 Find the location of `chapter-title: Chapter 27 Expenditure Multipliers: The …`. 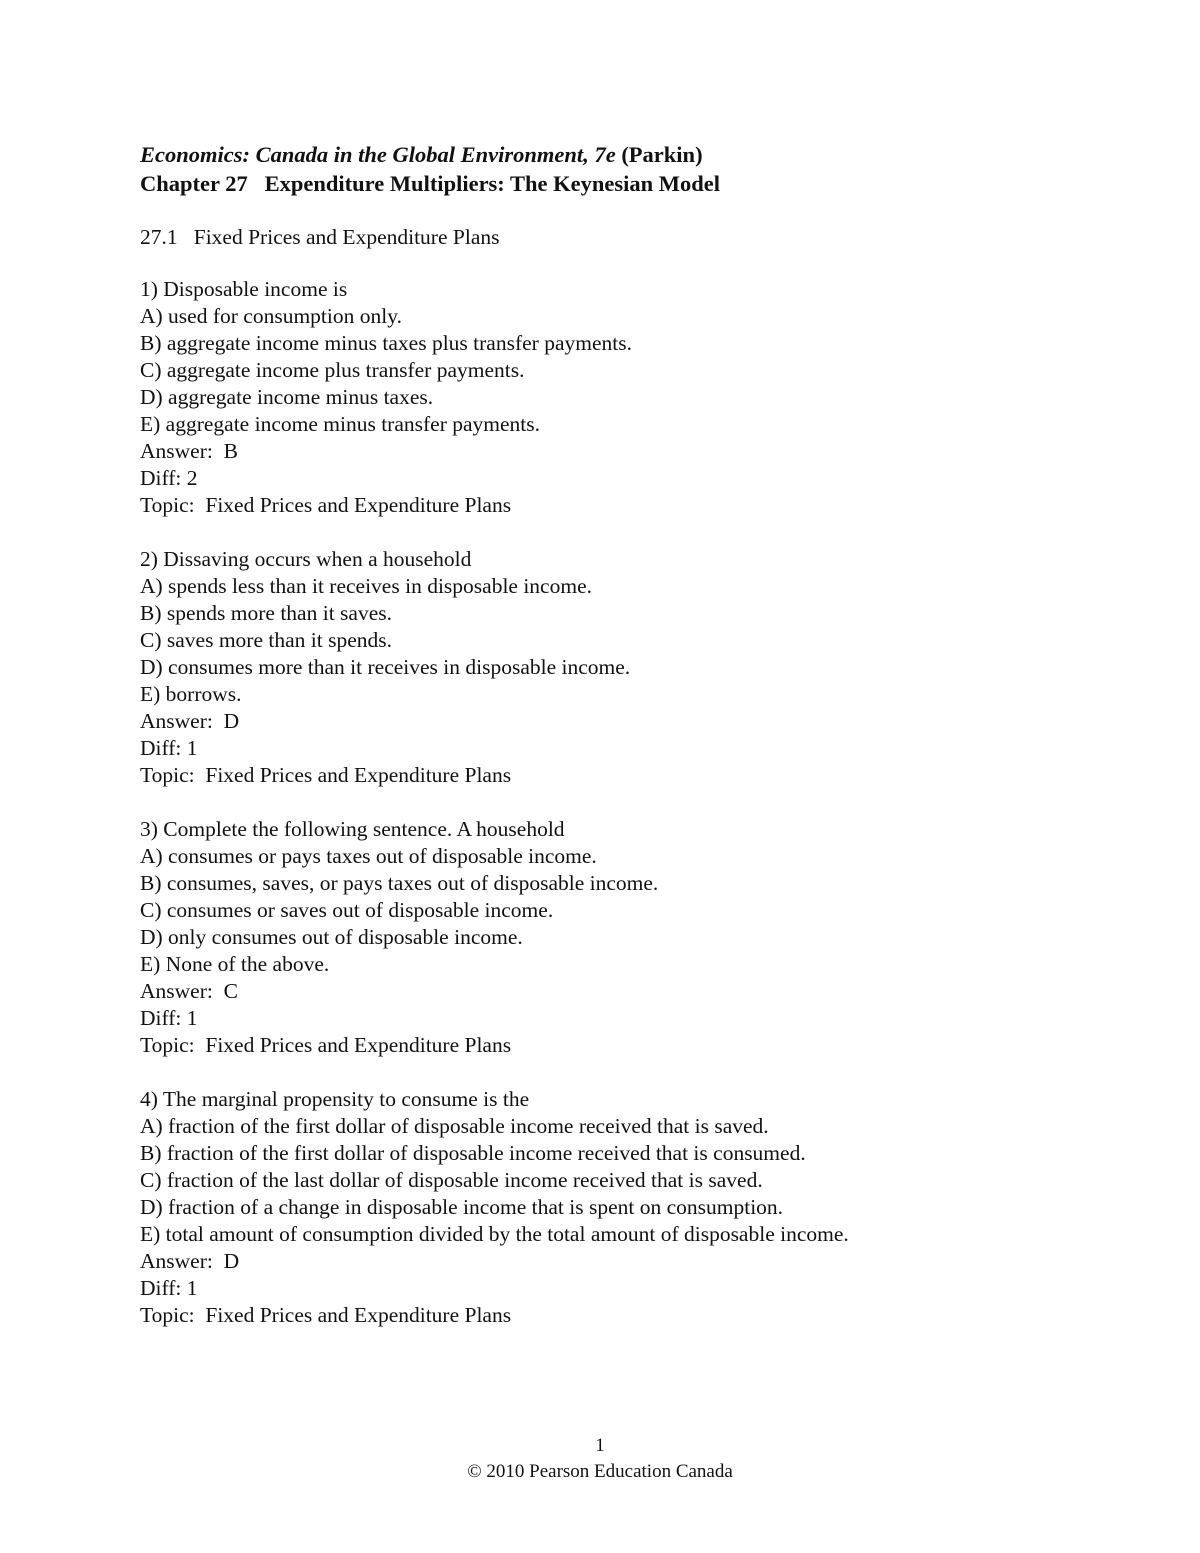

chapter-title: Chapter 27 Expenditure Multipliers: The … is located at coordinates (430, 183).